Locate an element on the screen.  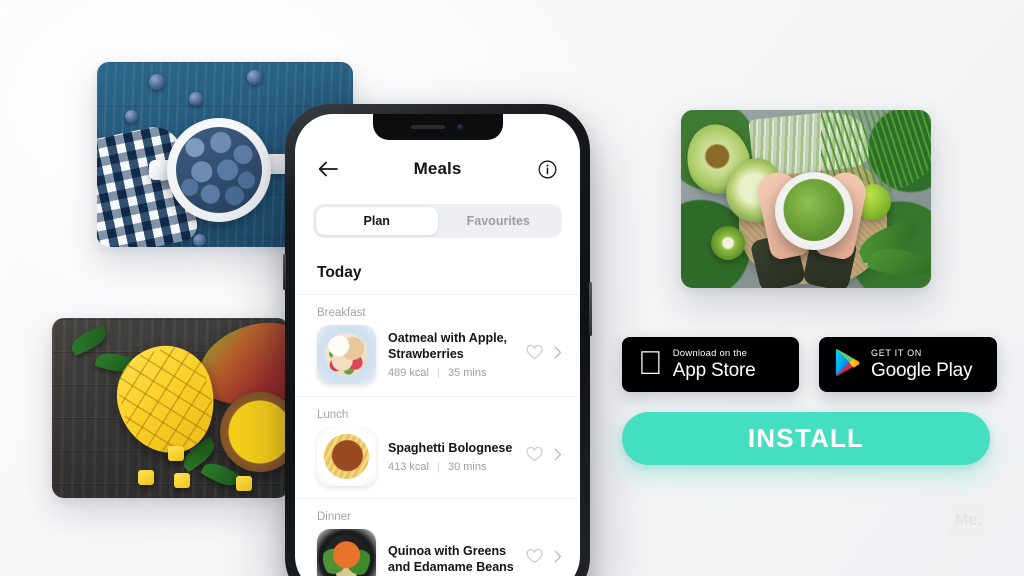
me-watermark-logo: Me. is located at coordinates (968, 520).